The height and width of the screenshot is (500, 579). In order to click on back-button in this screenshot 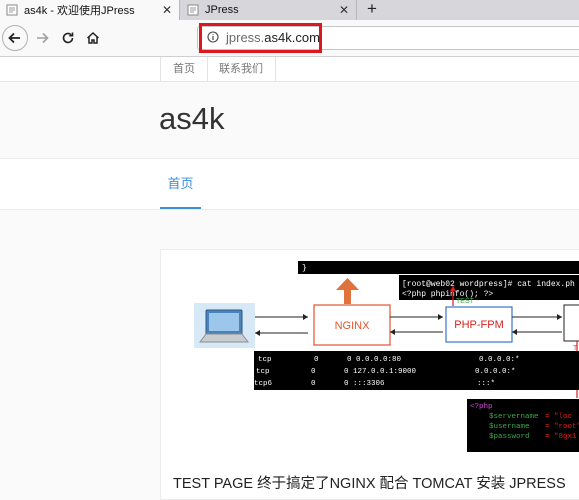, I will do `click(15, 38)`.